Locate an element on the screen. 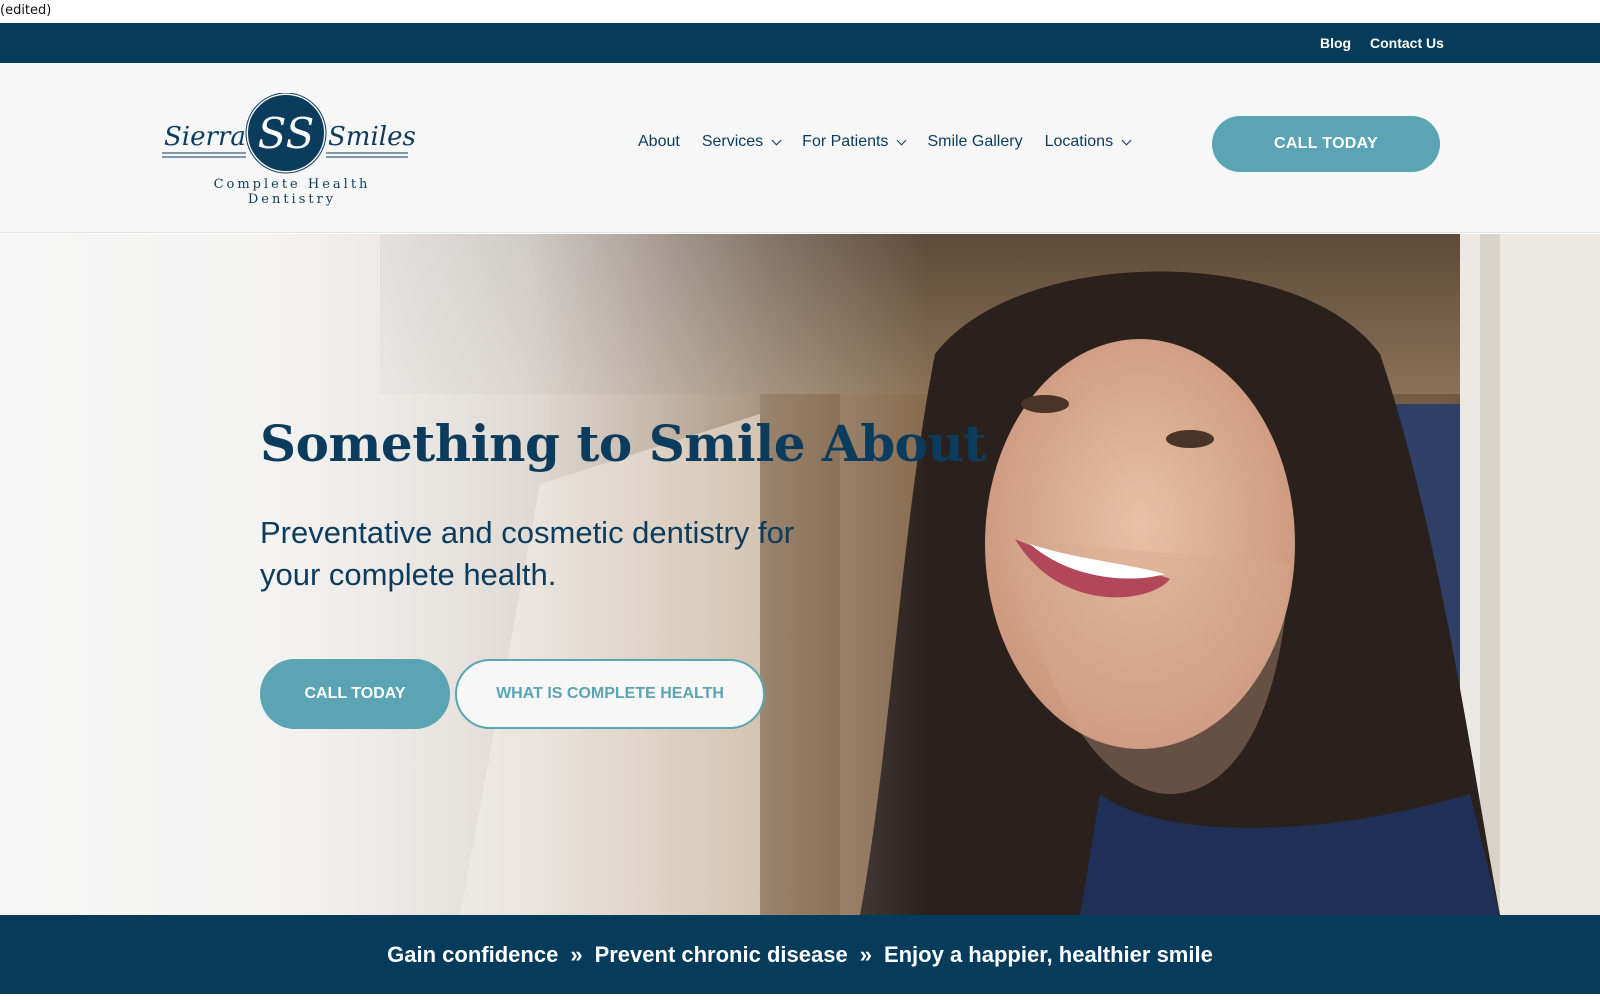 The width and height of the screenshot is (1600, 1000). what-is-complete-health-button: WHAT IS COMPLETE HEALTH is located at coordinates (610, 694).